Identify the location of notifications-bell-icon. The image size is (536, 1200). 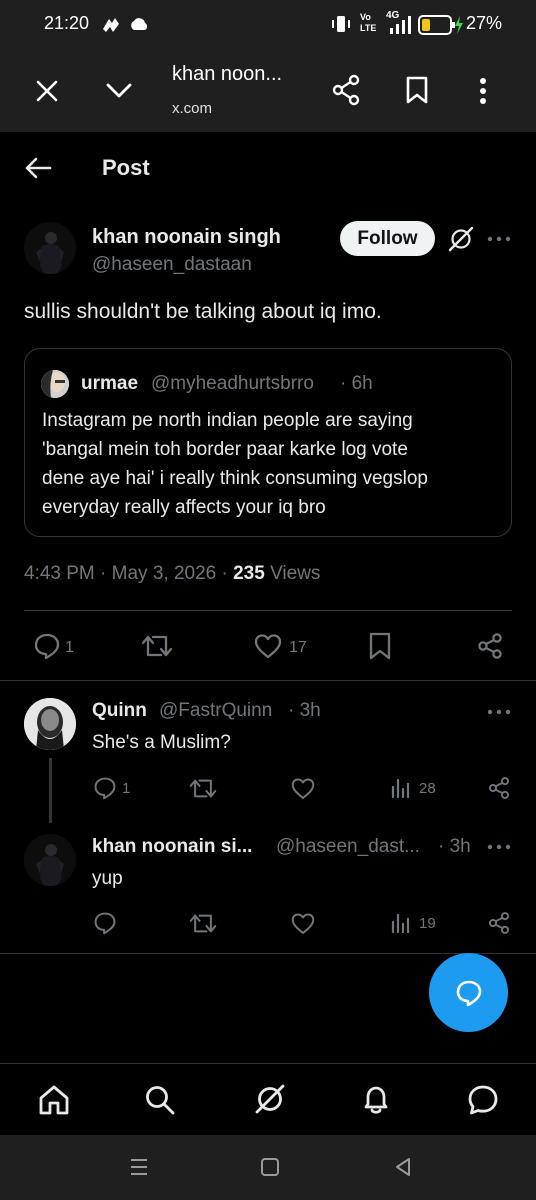
(376, 1100).